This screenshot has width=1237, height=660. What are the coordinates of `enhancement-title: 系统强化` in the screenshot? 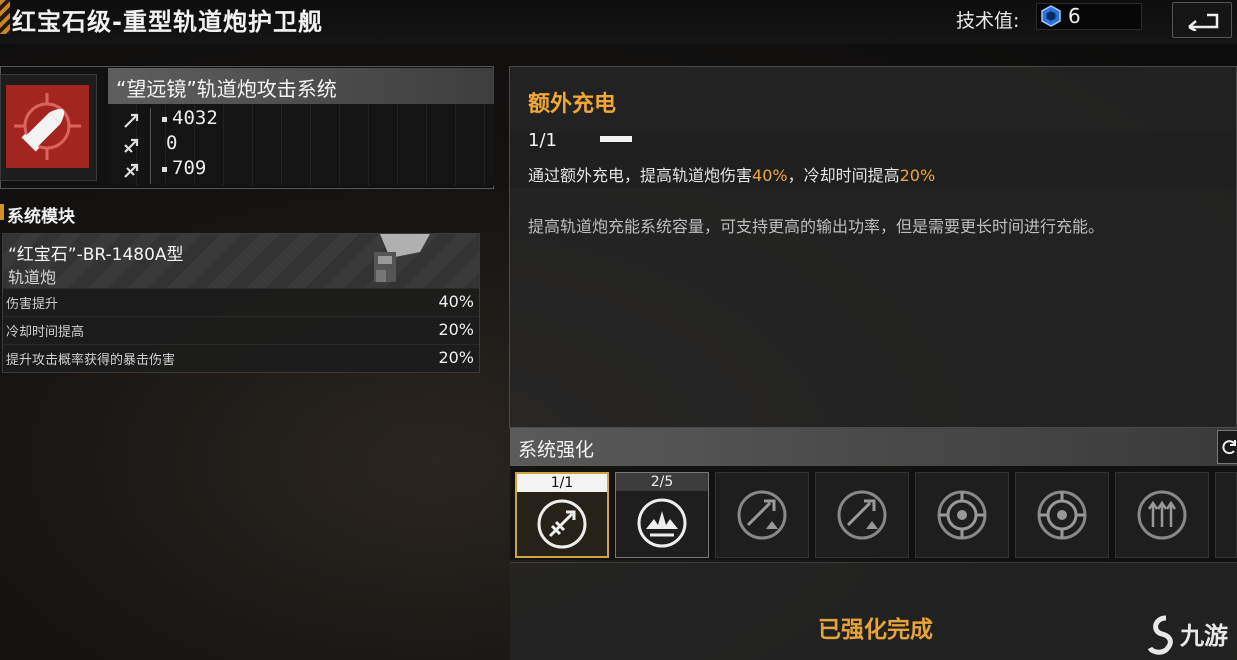 It's located at (556, 450).